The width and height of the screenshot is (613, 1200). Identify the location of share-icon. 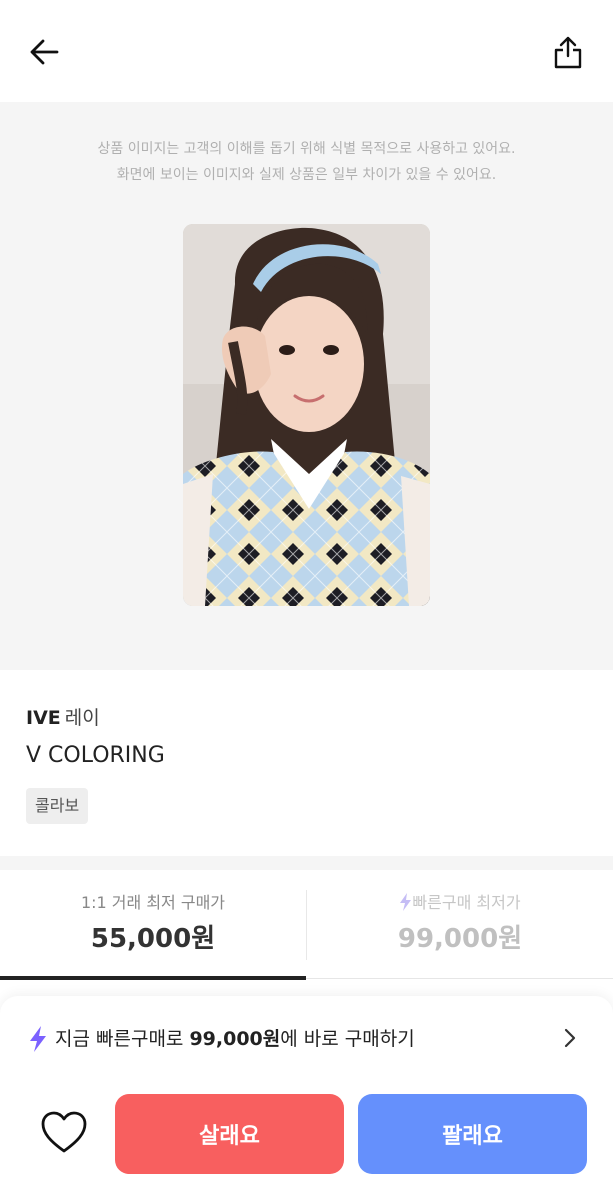
(568, 52).